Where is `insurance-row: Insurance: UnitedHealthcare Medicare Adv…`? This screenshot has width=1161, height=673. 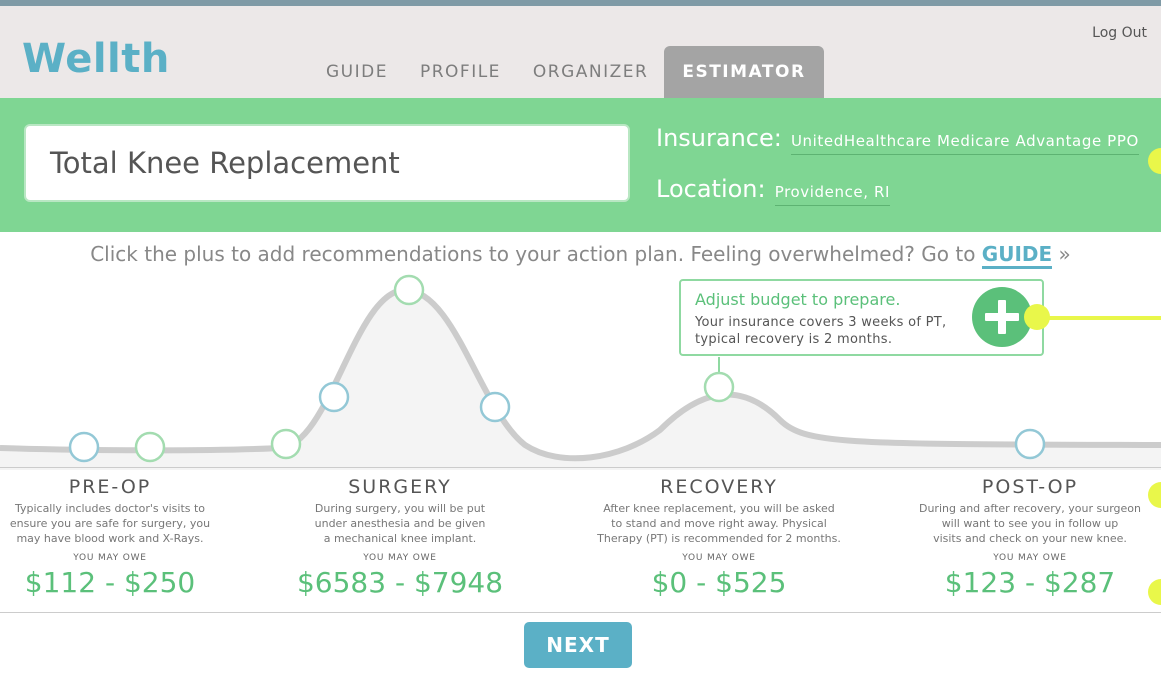 insurance-row: Insurance: UnitedHealthcare Medicare Adv… is located at coordinates (897, 139).